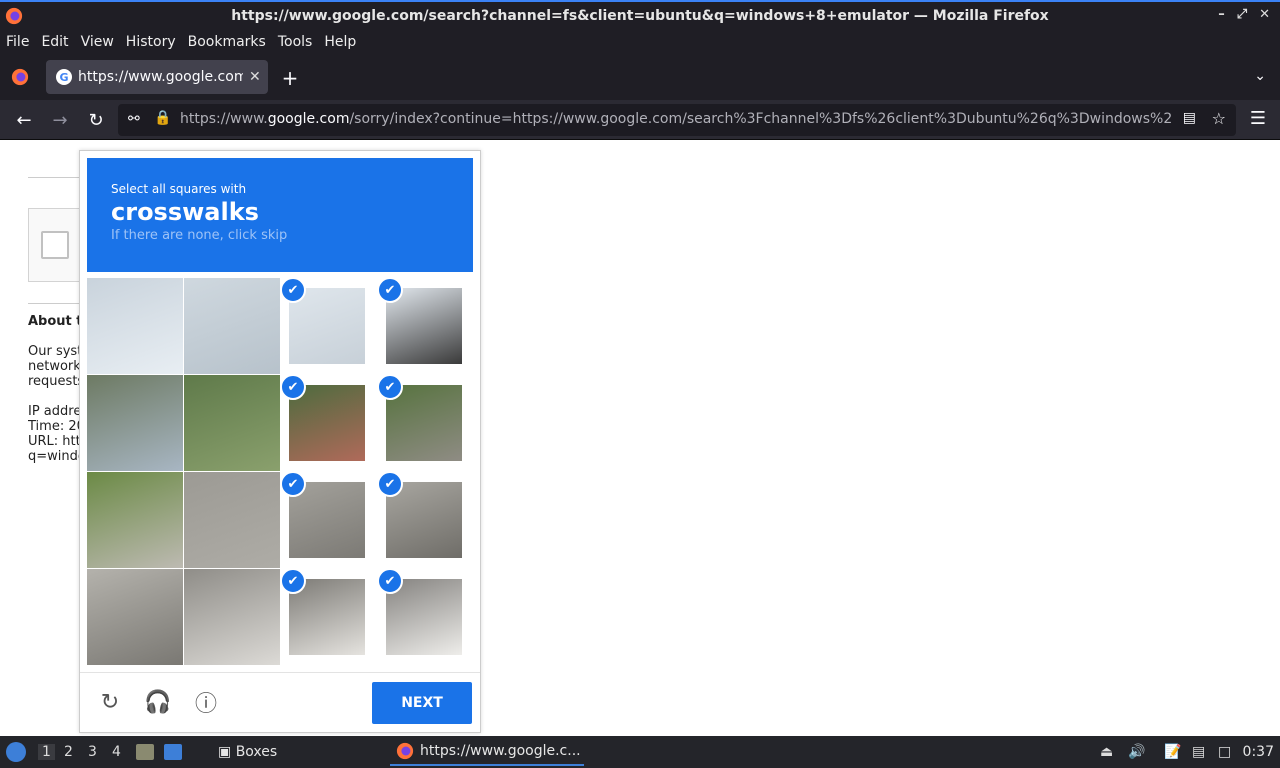 The image size is (1280, 768). What do you see at coordinates (54, 426) in the screenshot?
I see `info-text-line: Time: 20` at bounding box center [54, 426].